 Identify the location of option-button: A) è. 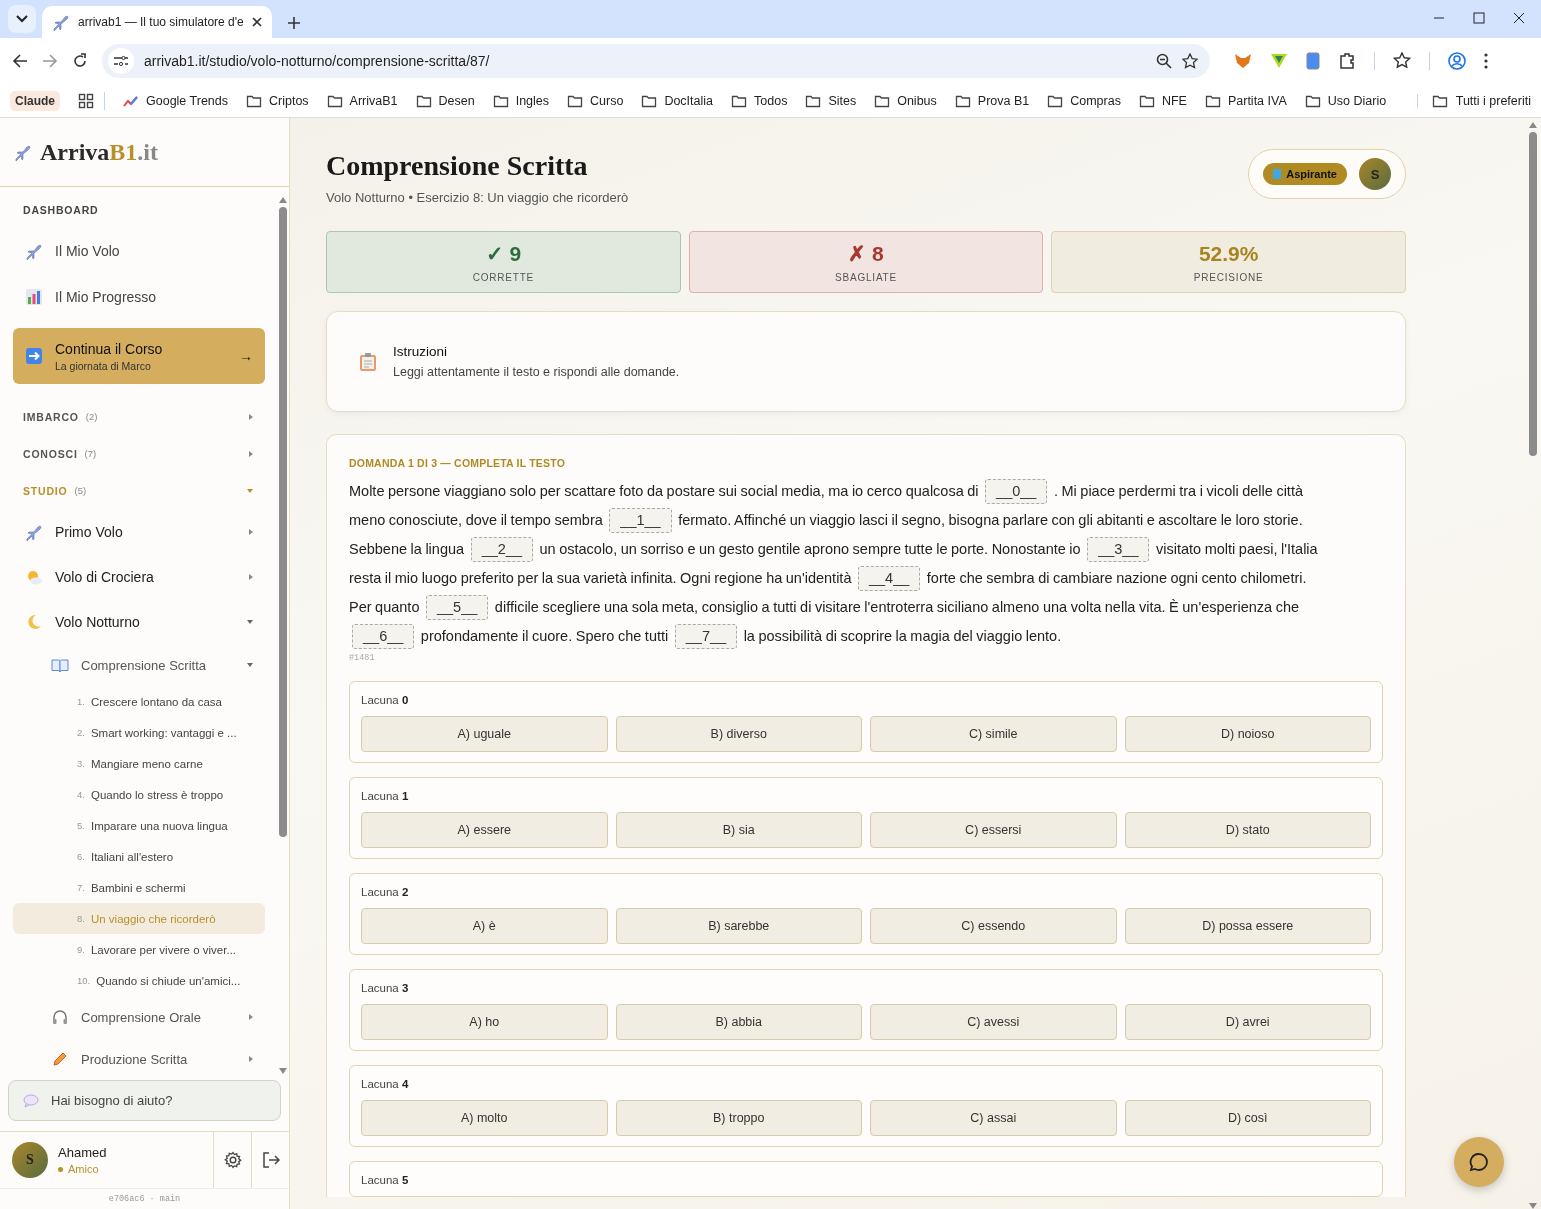
(484, 926).